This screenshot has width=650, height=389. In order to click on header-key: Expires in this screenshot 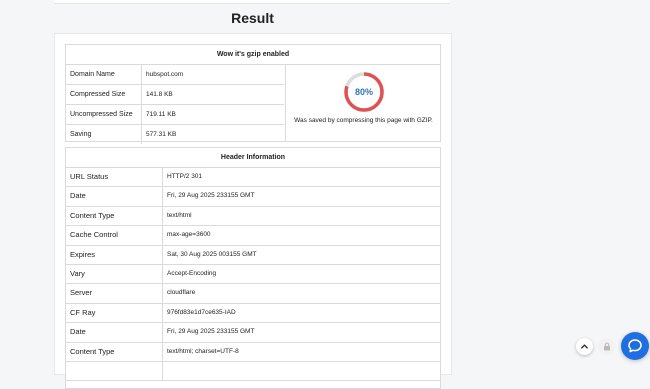, I will do `click(114, 254)`.